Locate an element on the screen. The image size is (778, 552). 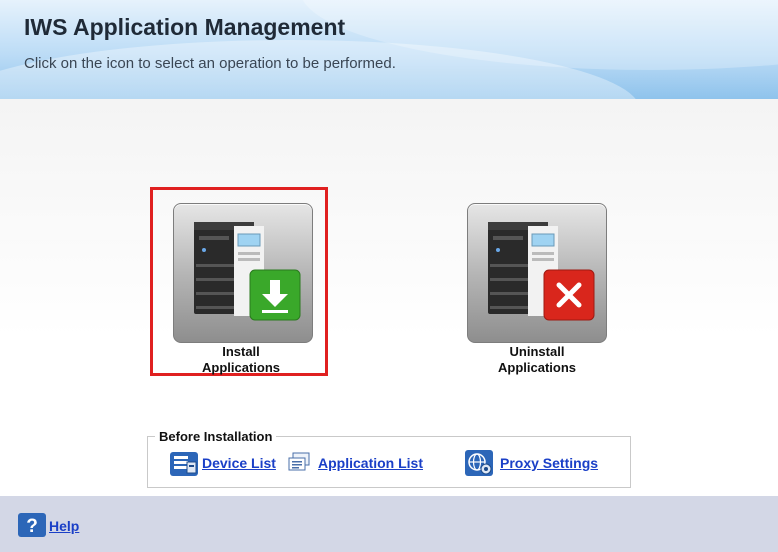
printer-download-icon is located at coordinates (247, 271).